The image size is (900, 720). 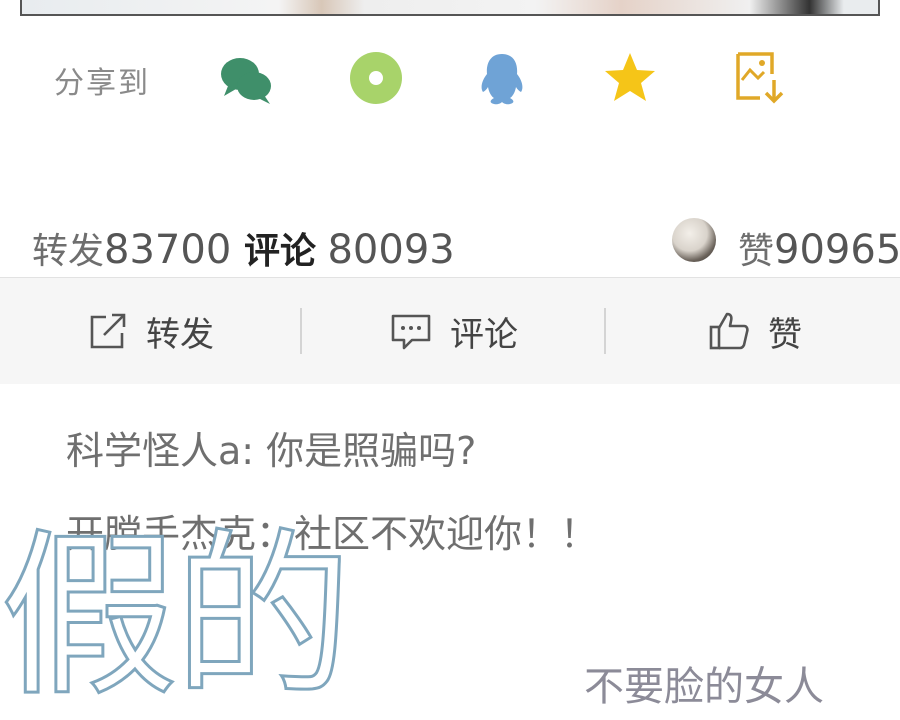 I want to click on share-out-icon, so click(x=108, y=331).